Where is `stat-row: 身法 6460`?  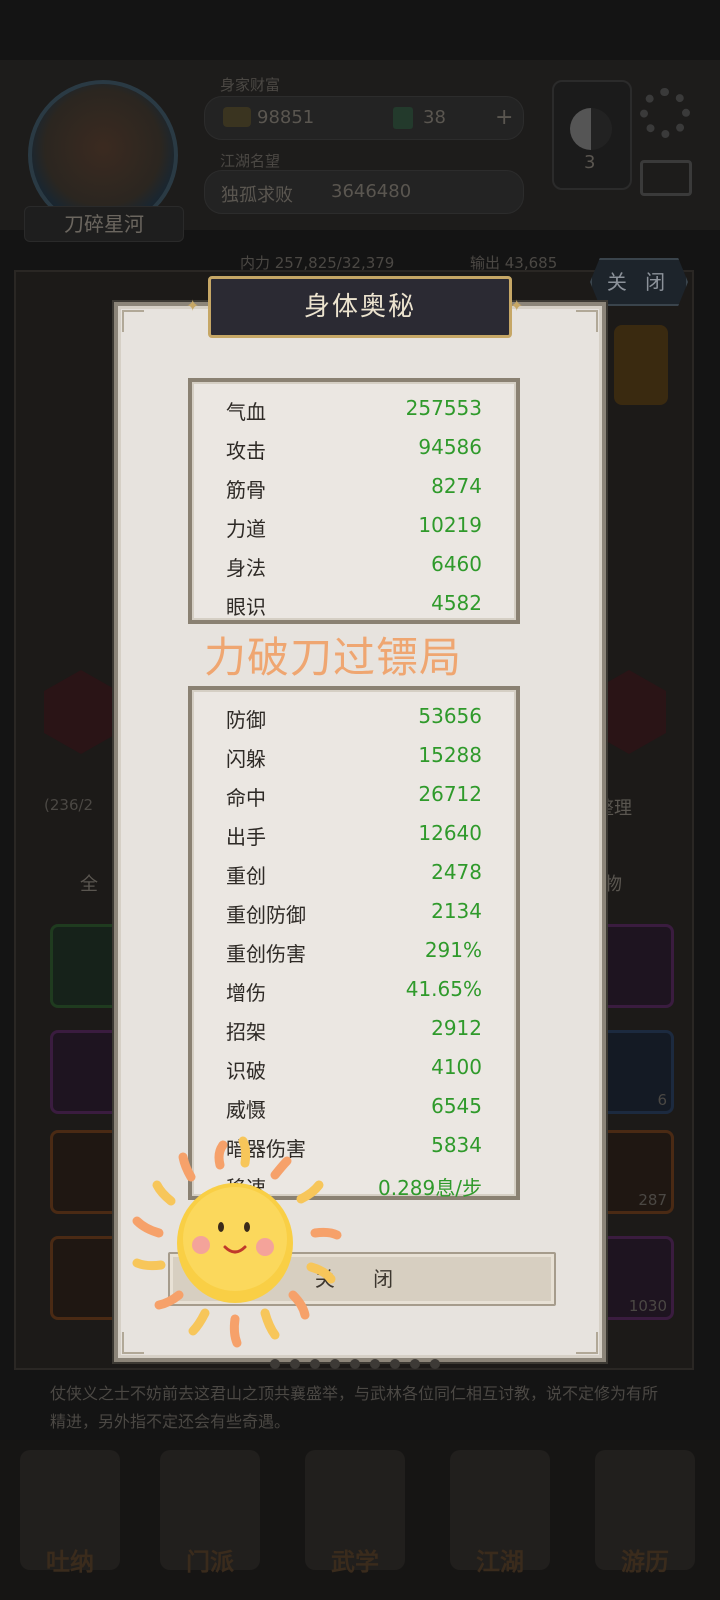 stat-row: 身法 6460 is located at coordinates (354, 565).